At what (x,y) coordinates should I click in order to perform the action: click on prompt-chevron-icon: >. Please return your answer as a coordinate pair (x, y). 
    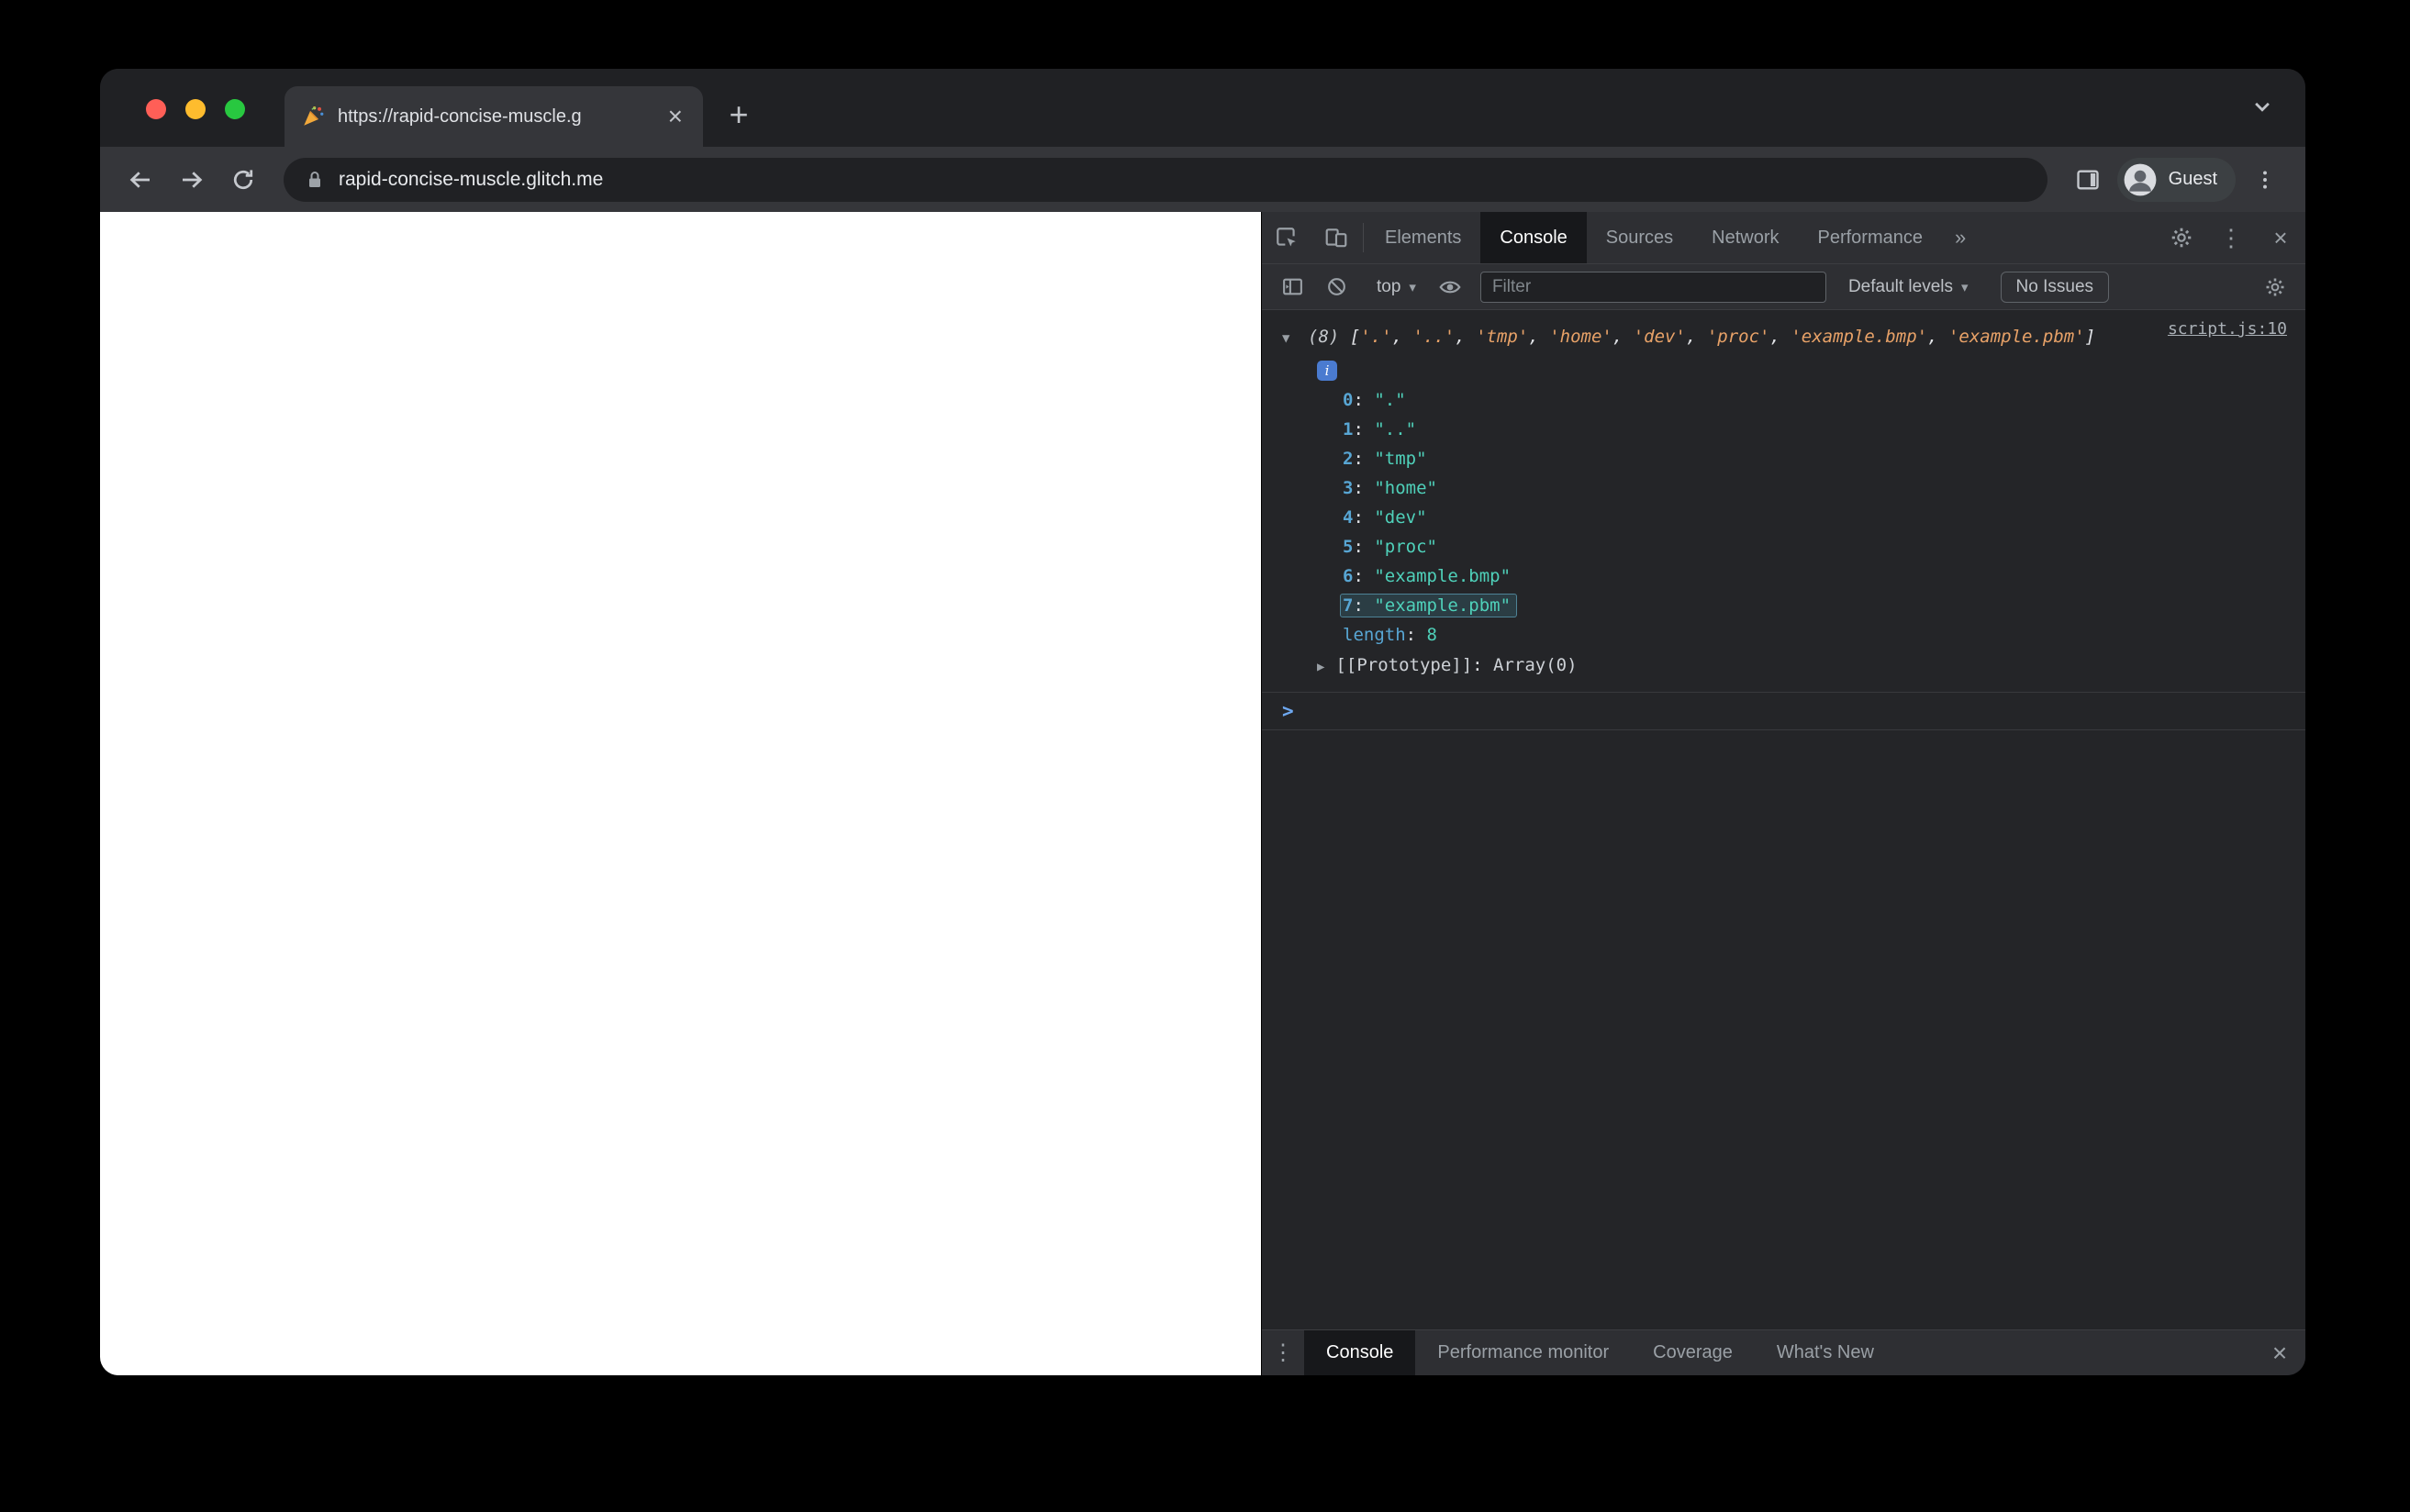
    Looking at the image, I should click on (1288, 711).